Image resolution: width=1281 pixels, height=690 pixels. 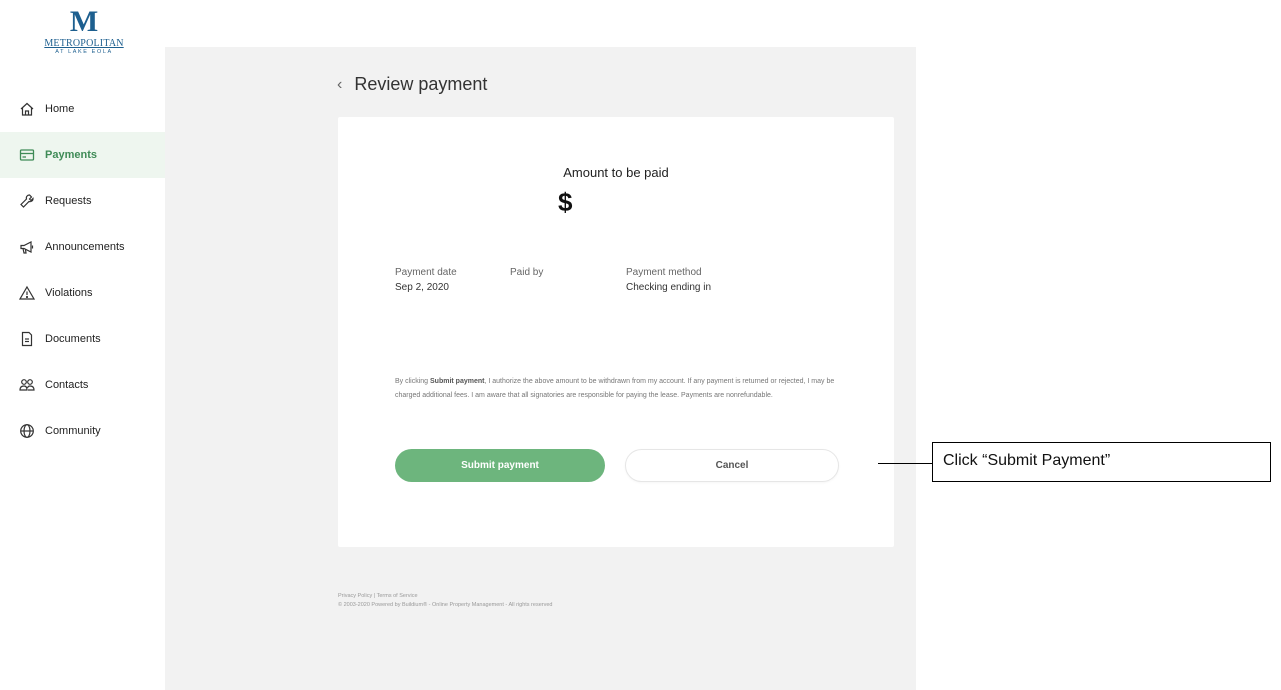 What do you see at coordinates (500, 465) in the screenshot?
I see `submit-payment-button: Submit payment` at bounding box center [500, 465].